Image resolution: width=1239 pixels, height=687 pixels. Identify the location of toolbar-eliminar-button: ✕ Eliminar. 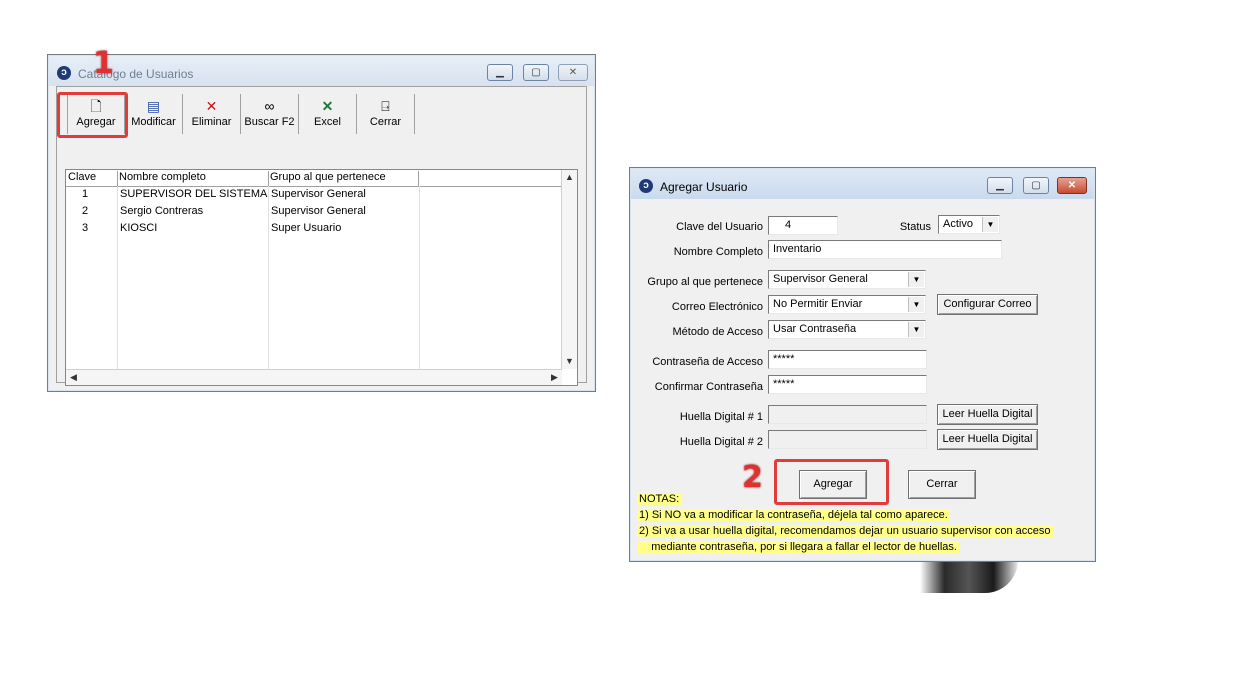
(212, 114).